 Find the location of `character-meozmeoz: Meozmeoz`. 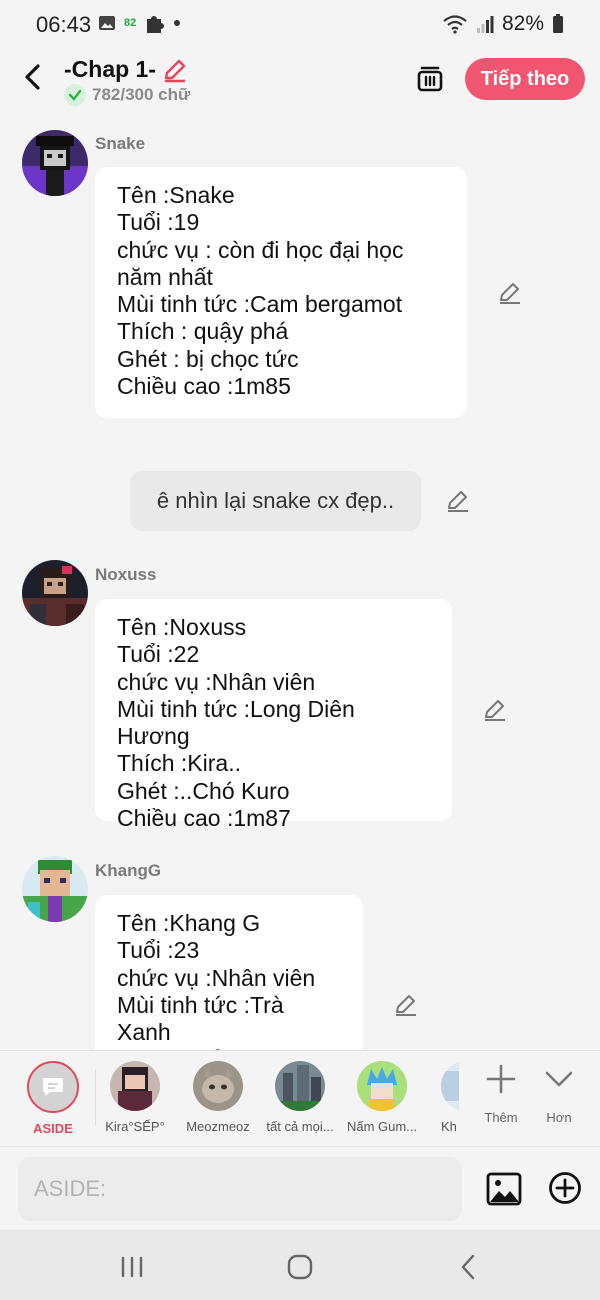

character-meozmeoz: Meozmeoz is located at coordinates (218, 1097).